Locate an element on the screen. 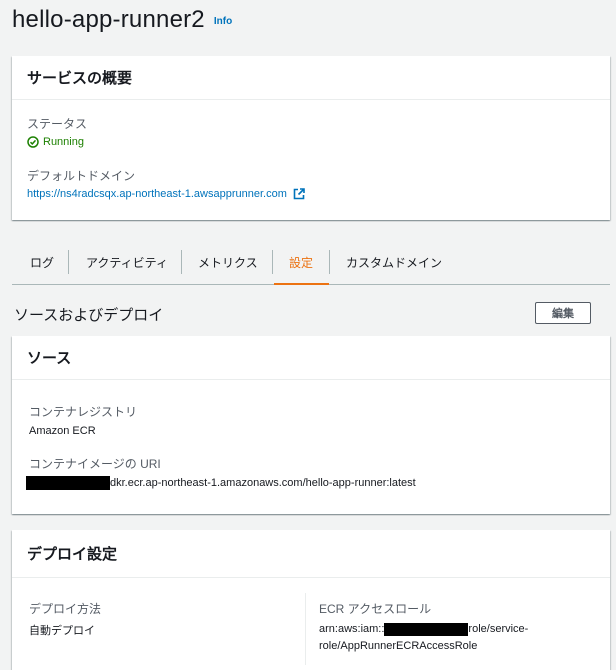  check-circle-icon is located at coordinates (33, 142).